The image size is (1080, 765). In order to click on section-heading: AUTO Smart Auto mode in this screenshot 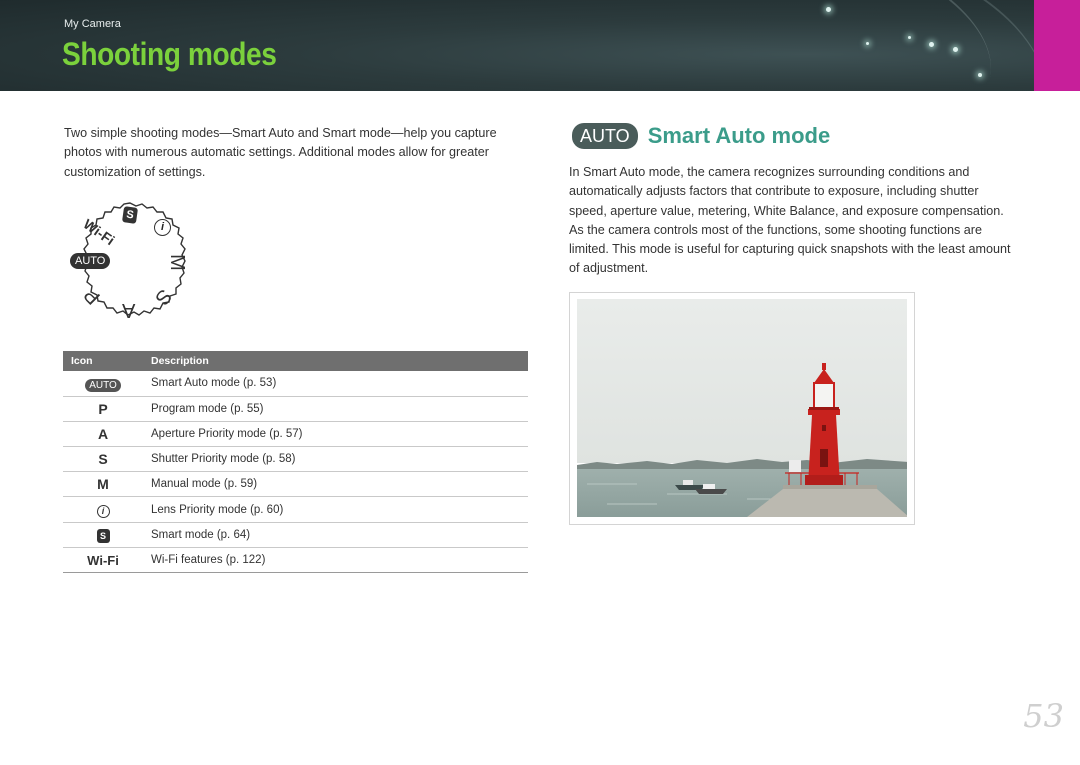, I will do `click(701, 136)`.